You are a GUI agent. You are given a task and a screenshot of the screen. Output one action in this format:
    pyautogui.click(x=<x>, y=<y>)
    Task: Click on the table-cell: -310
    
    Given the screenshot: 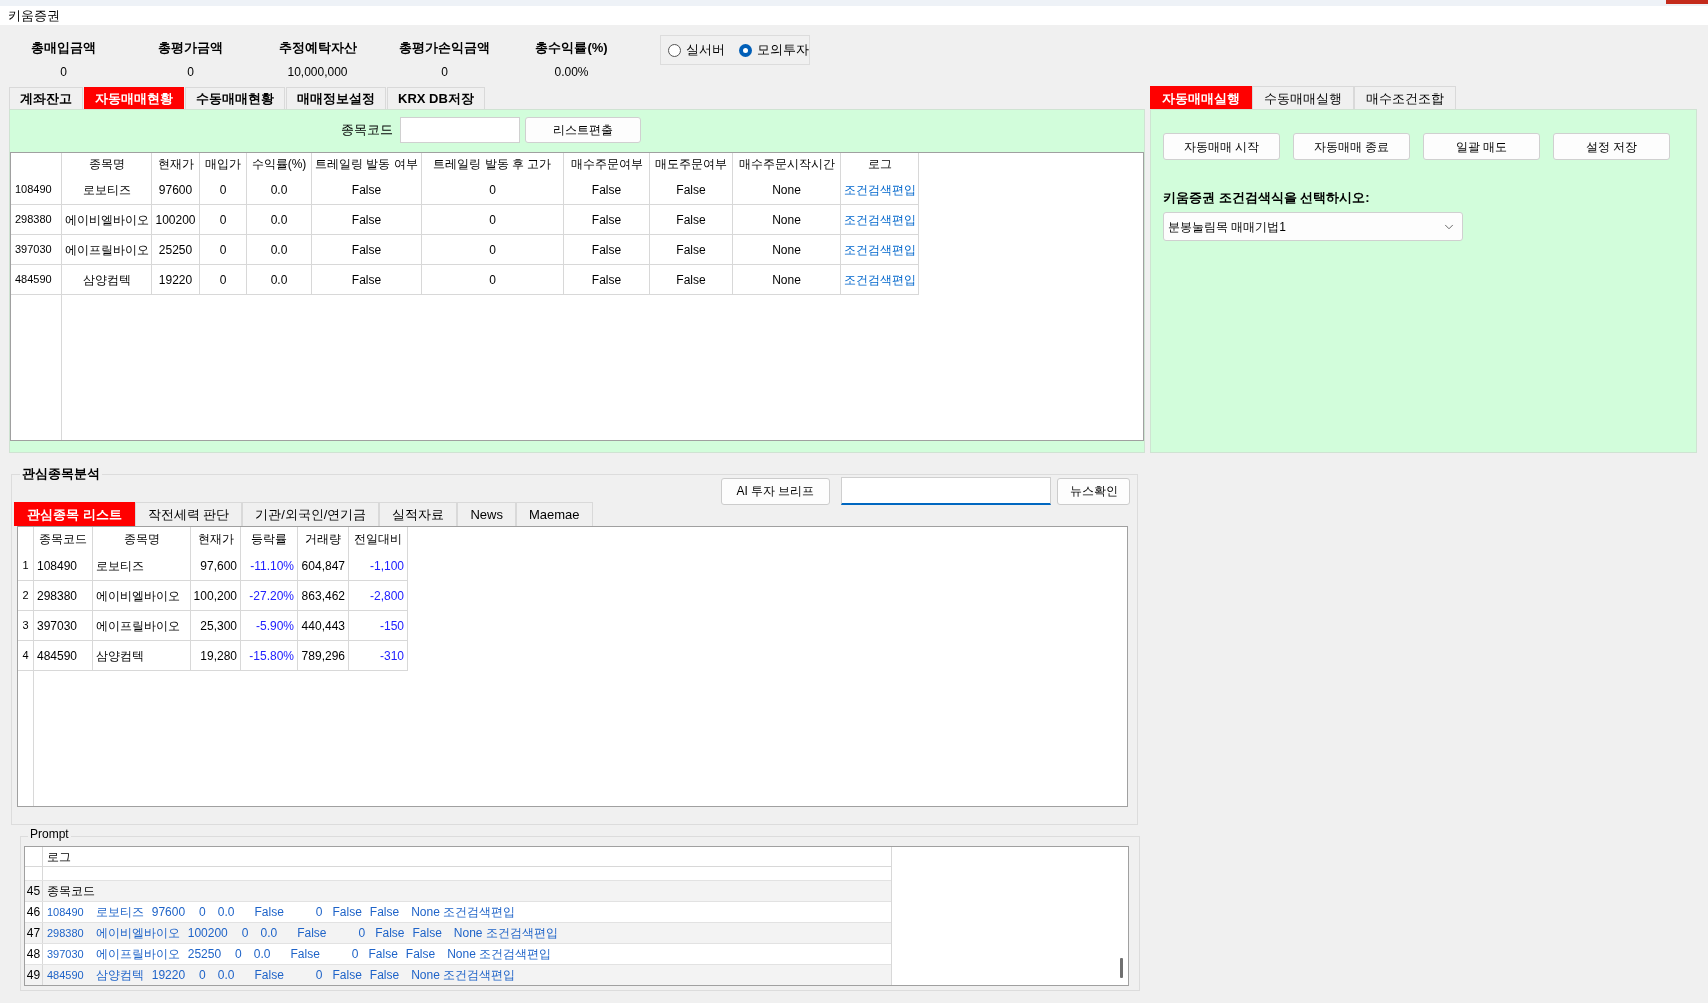 What is the action you would take?
    pyautogui.click(x=378, y=656)
    